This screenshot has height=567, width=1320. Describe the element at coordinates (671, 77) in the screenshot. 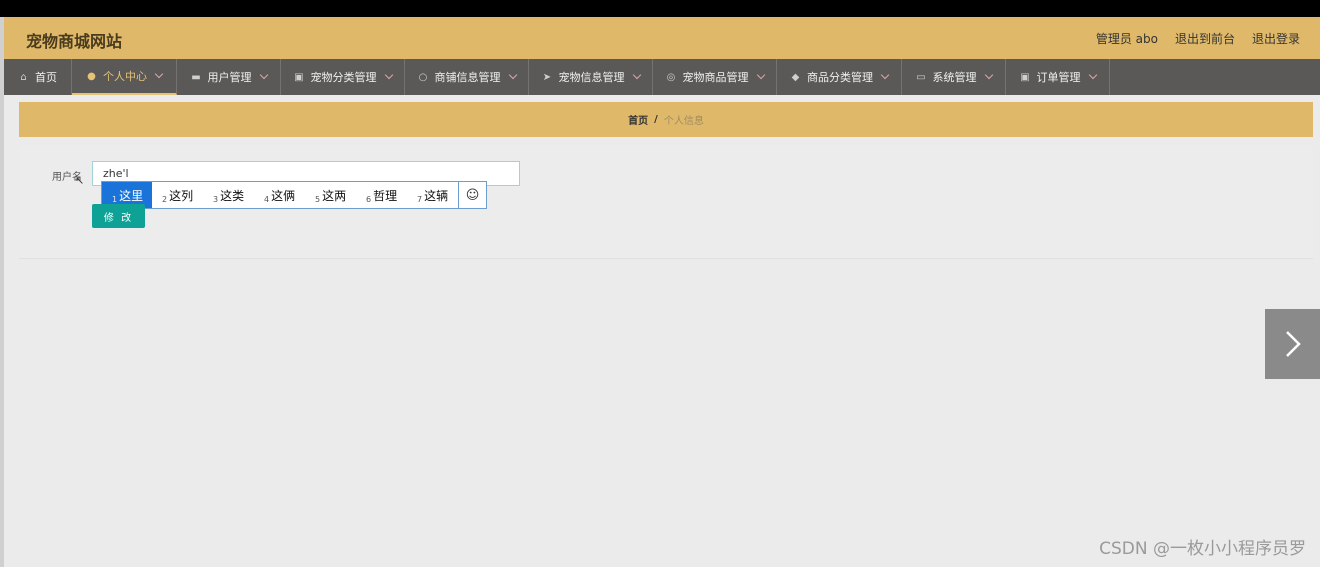

I see `circle-icon: ◎` at that location.